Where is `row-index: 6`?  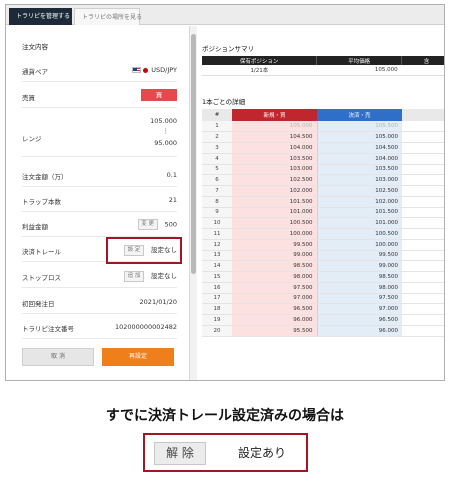 row-index: 6 is located at coordinates (217, 180).